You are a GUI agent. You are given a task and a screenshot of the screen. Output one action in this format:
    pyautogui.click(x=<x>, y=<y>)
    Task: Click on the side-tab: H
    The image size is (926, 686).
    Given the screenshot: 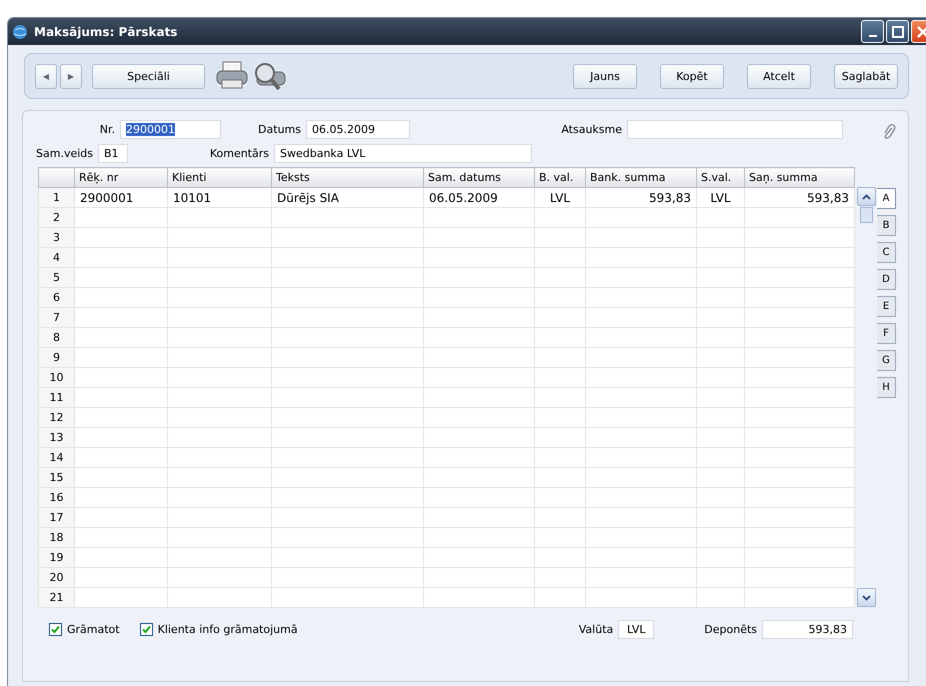 What is the action you would take?
    pyautogui.click(x=886, y=387)
    